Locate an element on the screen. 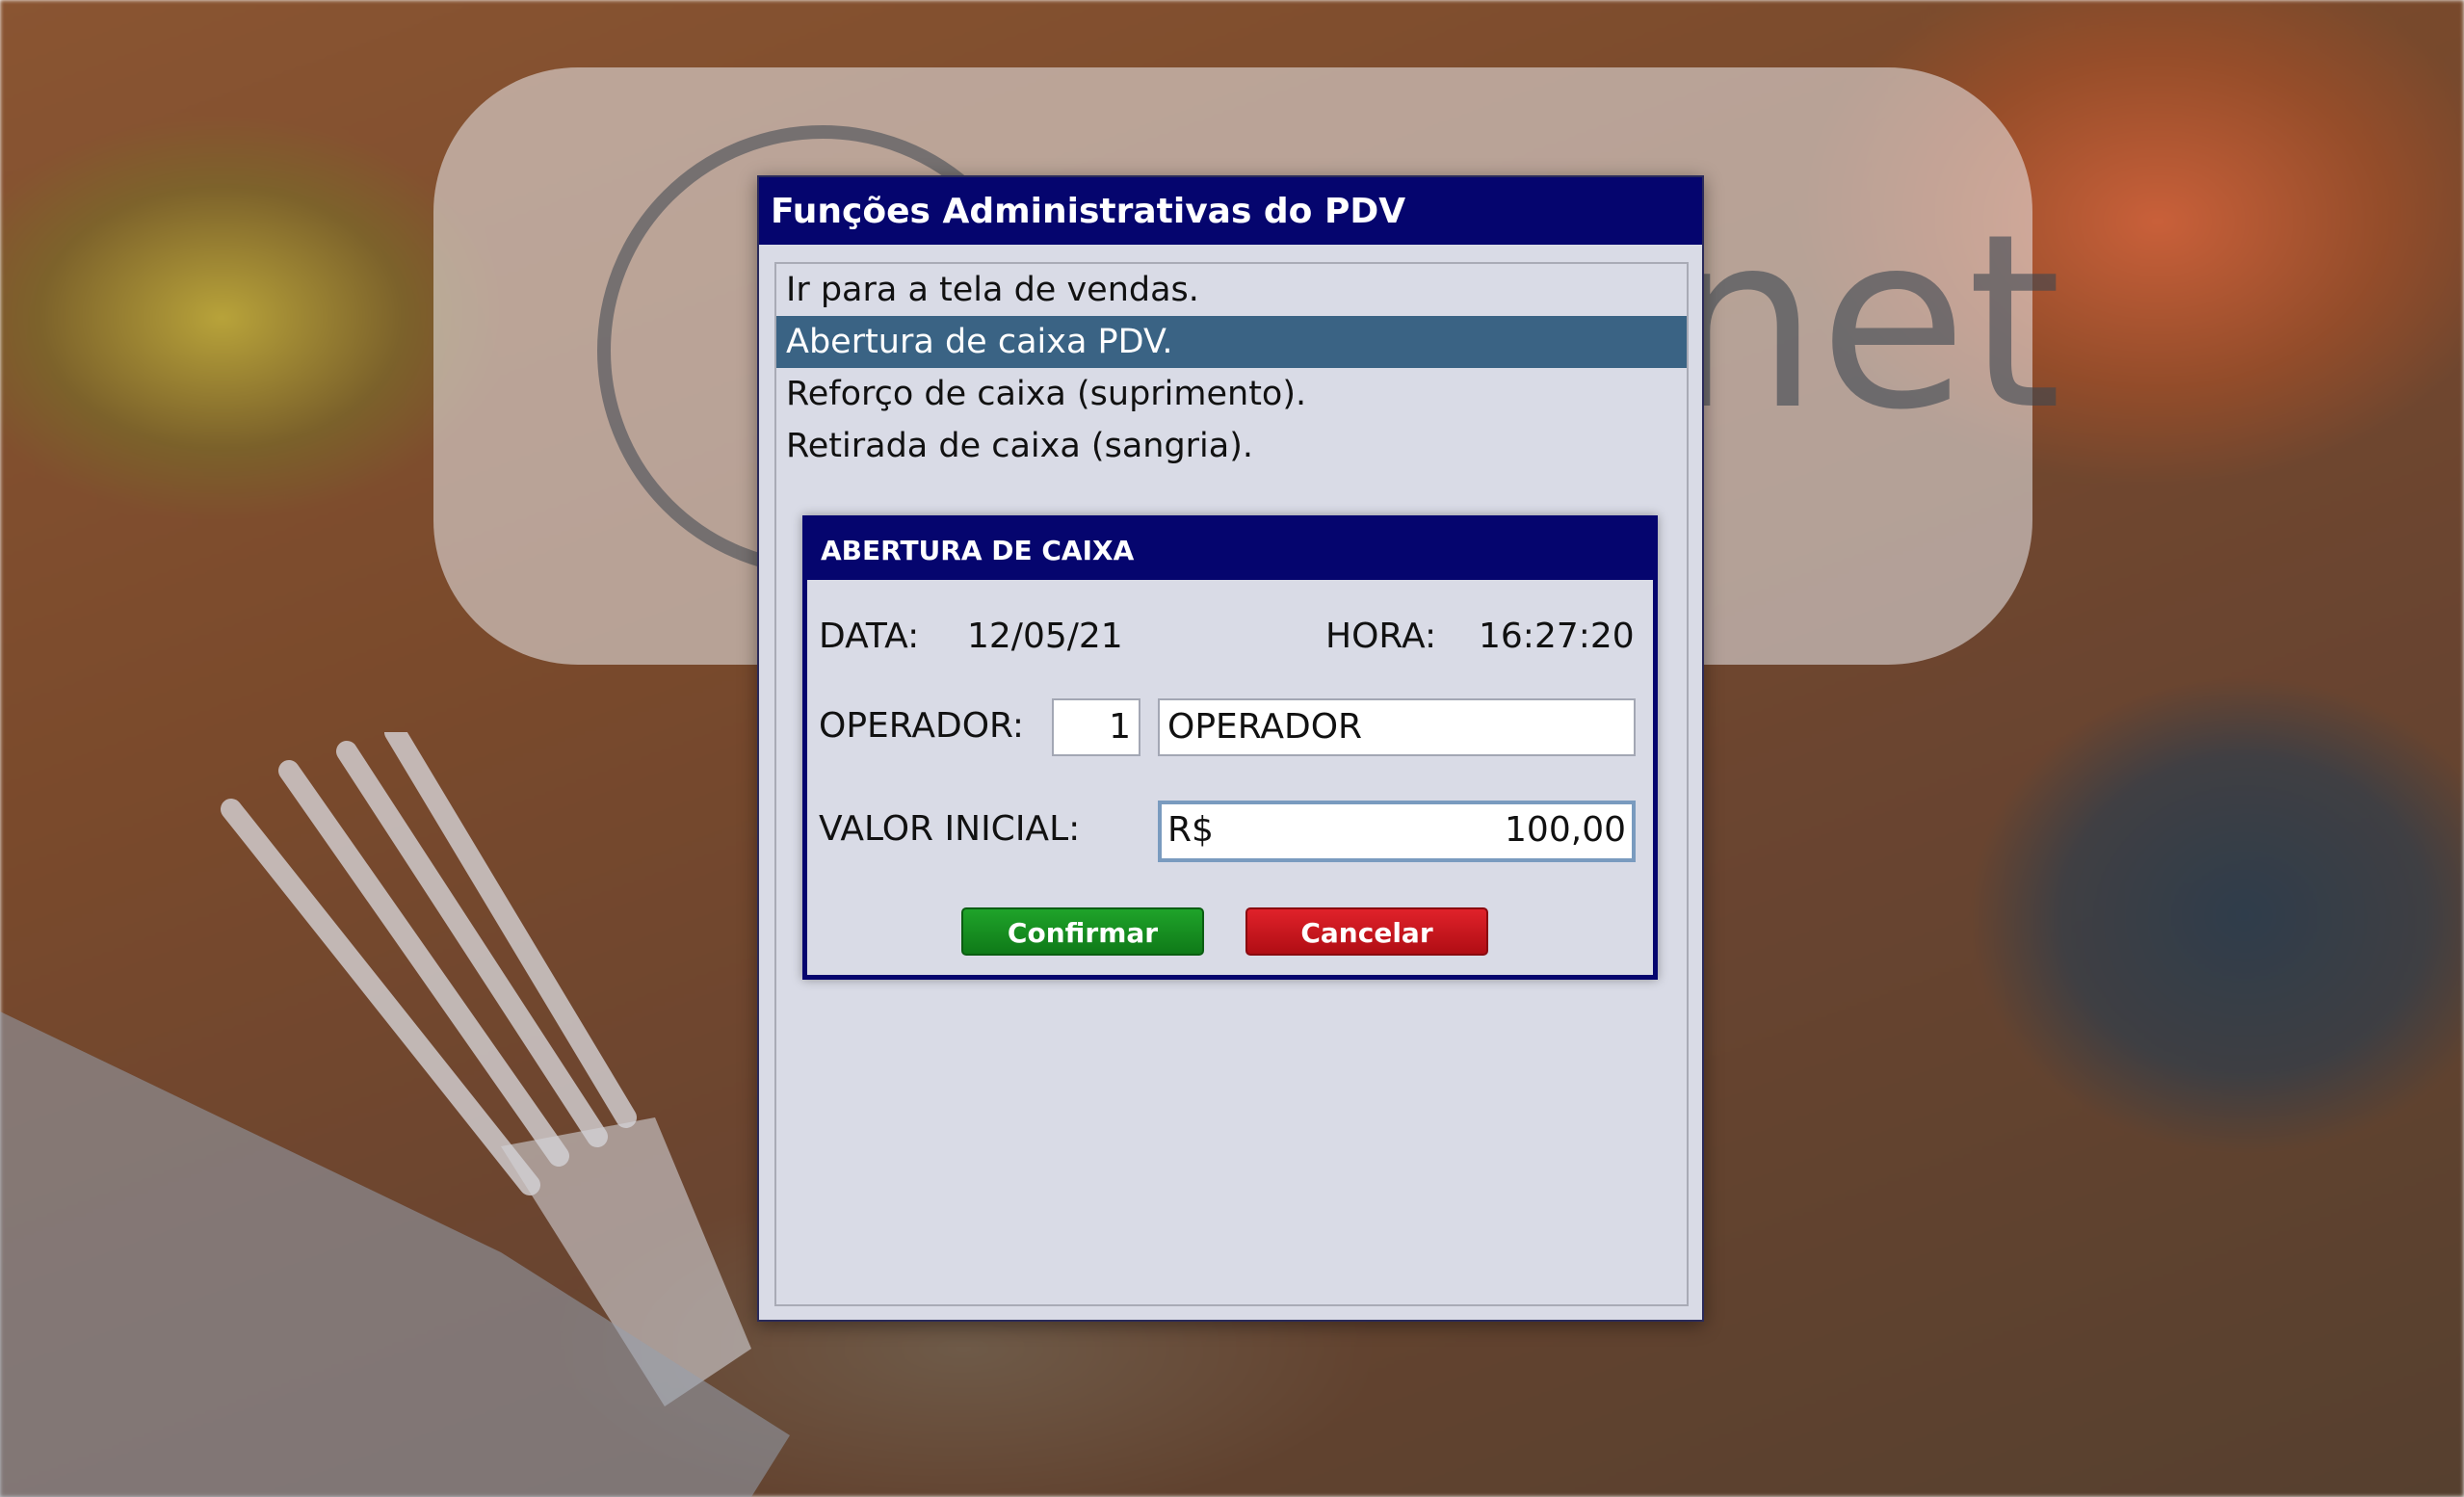 This screenshot has height=1497, width=2464. operator-name-input: OPERADOR is located at coordinates (1397, 727).